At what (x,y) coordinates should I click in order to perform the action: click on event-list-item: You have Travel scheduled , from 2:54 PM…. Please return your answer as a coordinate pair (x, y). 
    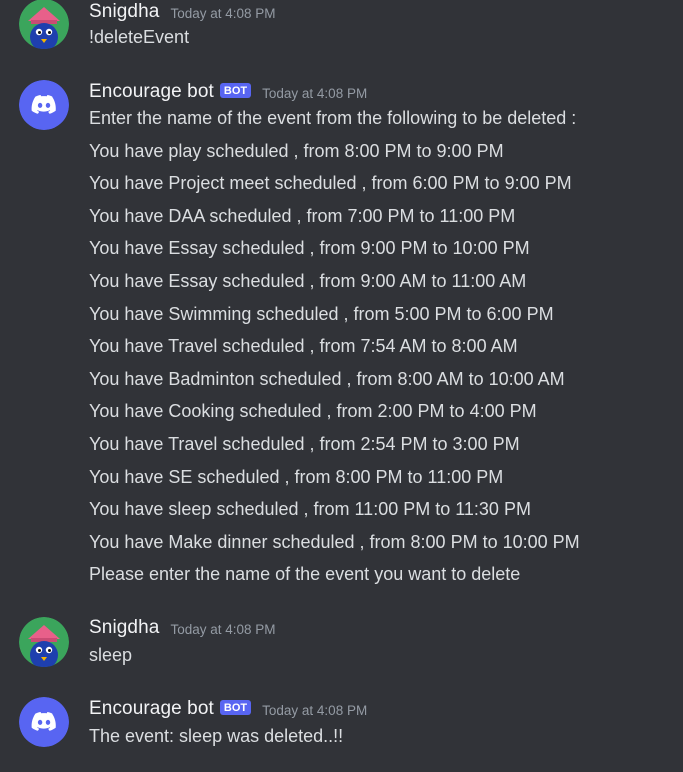
    Looking at the image, I should click on (304, 443).